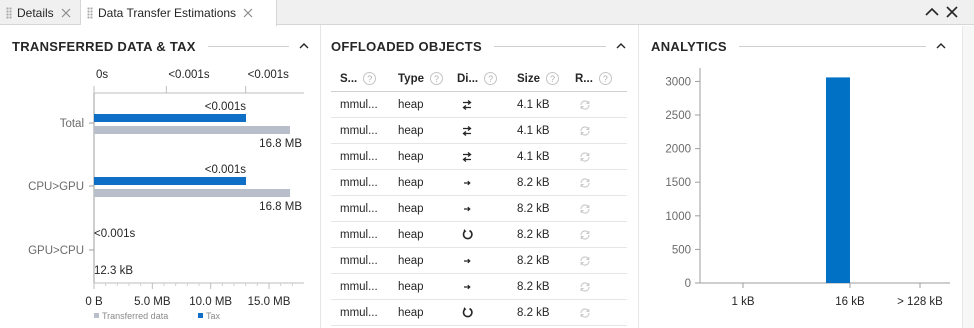 Image resolution: width=974 pixels, height=328 pixels. What do you see at coordinates (188, 75) in the screenshot?
I see `top-tick-label: <0.001s` at bounding box center [188, 75].